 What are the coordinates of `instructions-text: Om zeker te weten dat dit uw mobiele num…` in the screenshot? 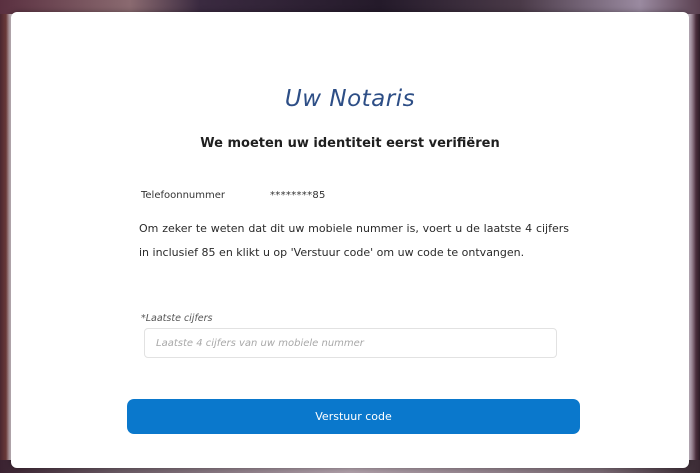 It's located at (354, 240).